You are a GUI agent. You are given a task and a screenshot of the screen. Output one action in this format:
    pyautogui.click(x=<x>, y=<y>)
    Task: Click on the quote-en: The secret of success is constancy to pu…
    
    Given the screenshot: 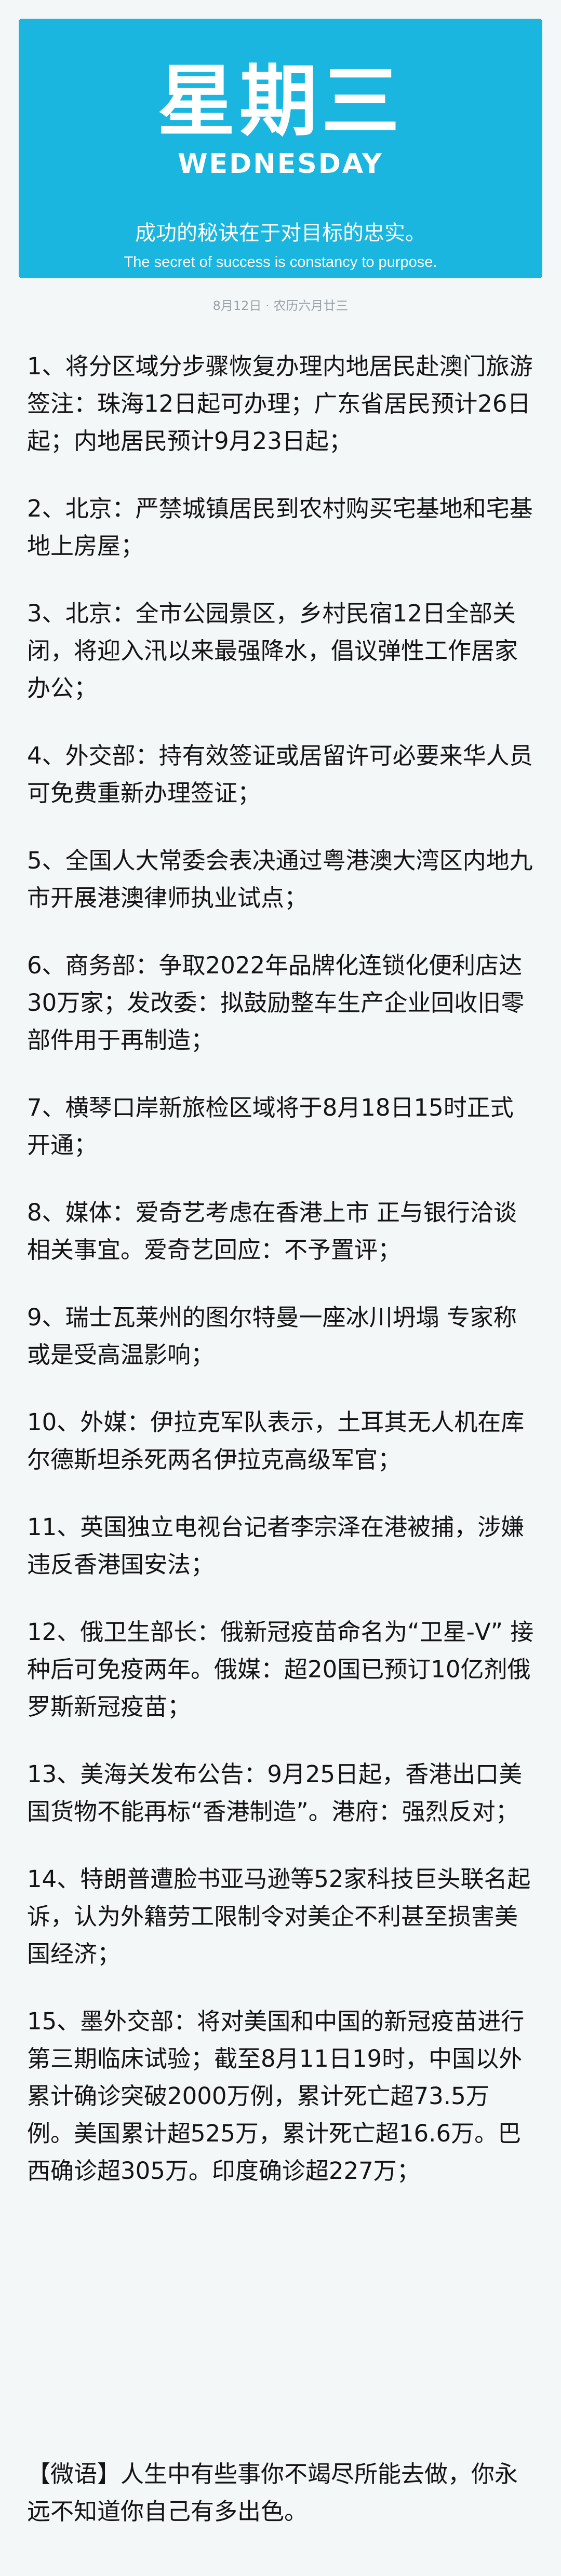 What is the action you would take?
    pyautogui.click(x=280, y=262)
    